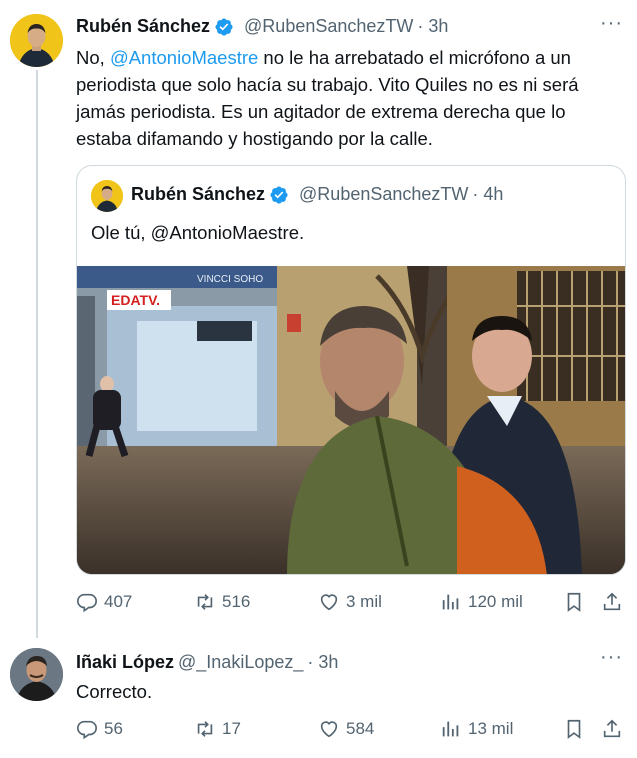 Image resolution: width=637 pixels, height=758 pixels. What do you see at coordinates (198, 194) in the screenshot?
I see `quoted-author-name: Rubén Sánchez` at bounding box center [198, 194].